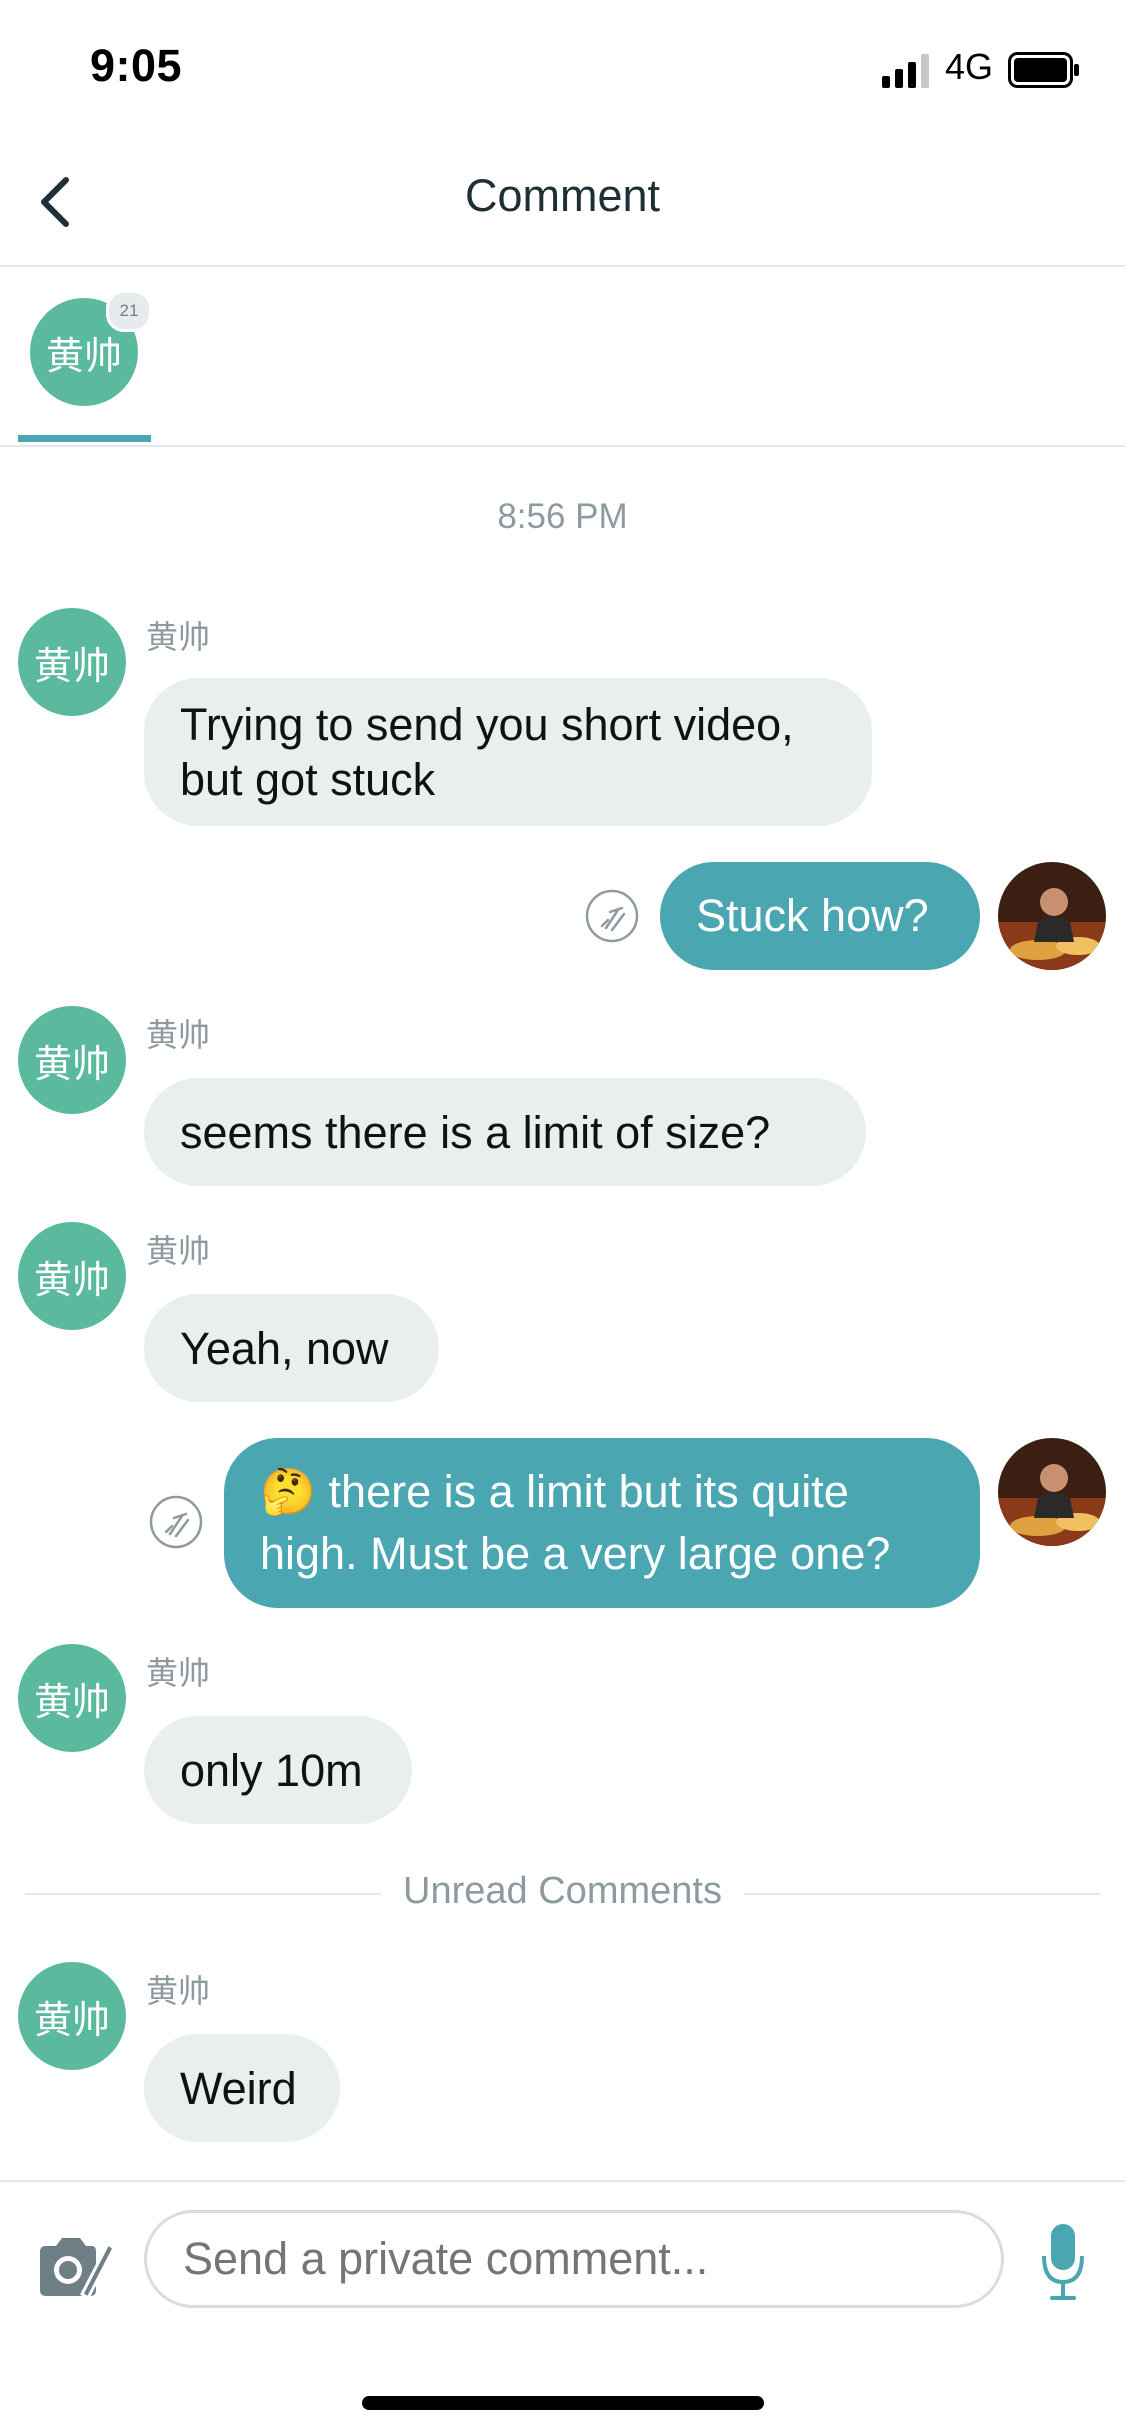  I want to click on unread-divider: Unread Comments, so click(562, 1891).